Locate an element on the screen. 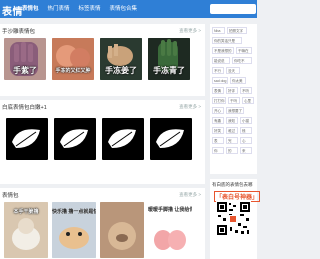 This screenshot has width=320, height=259. main-nav: 表情包 热门表情 标签表情 表情包合集 is located at coordinates (79, 9).